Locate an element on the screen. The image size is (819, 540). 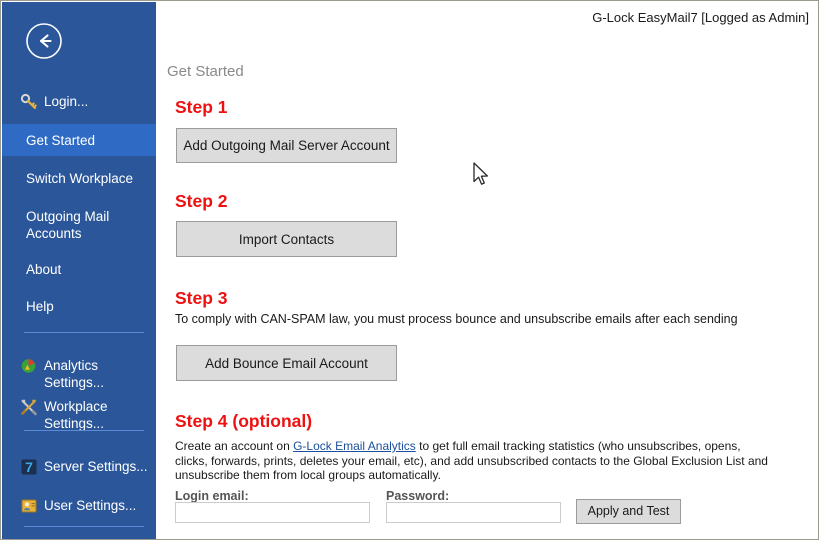
svg-text: 7 is located at coordinates (29, 467).